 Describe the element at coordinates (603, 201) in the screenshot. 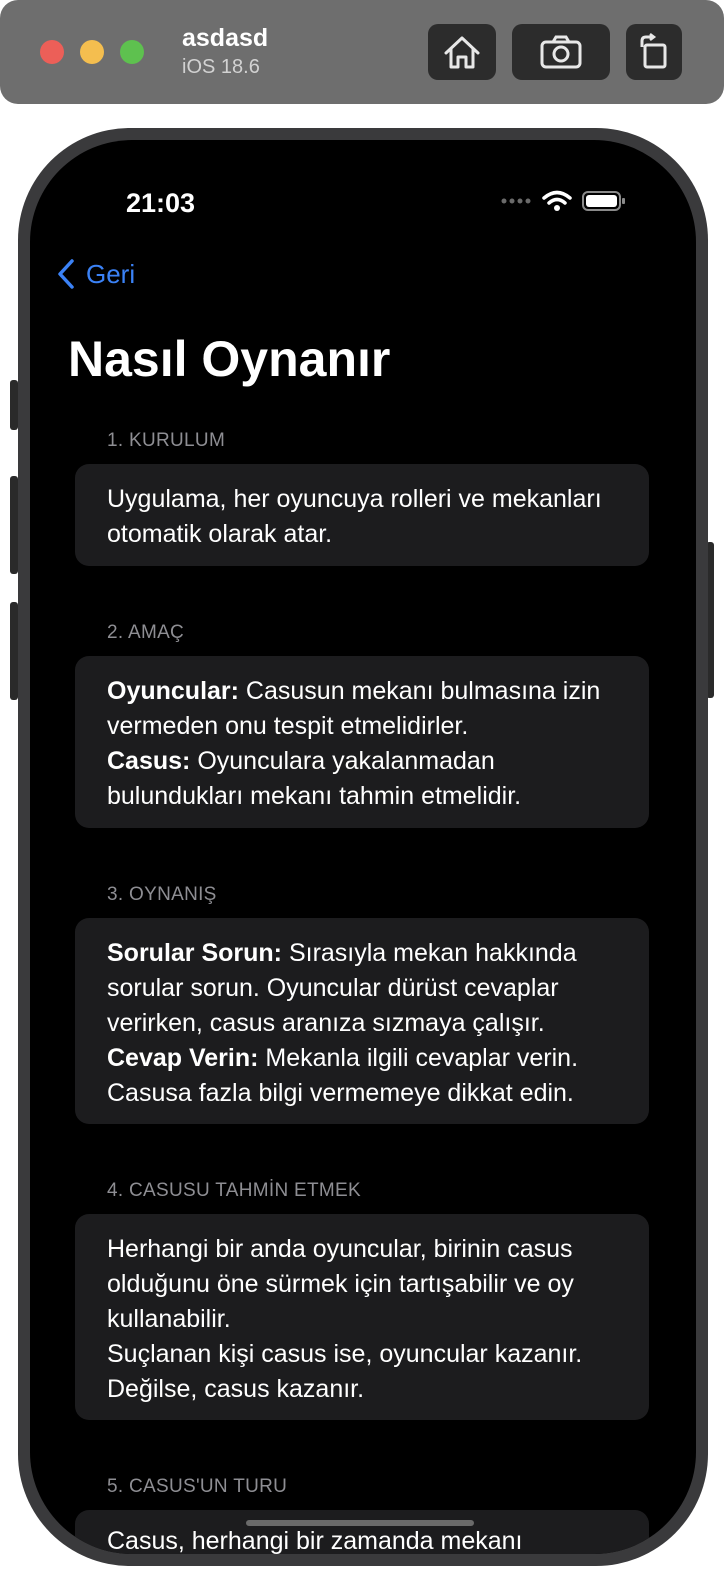

I see `battery-icon` at that location.